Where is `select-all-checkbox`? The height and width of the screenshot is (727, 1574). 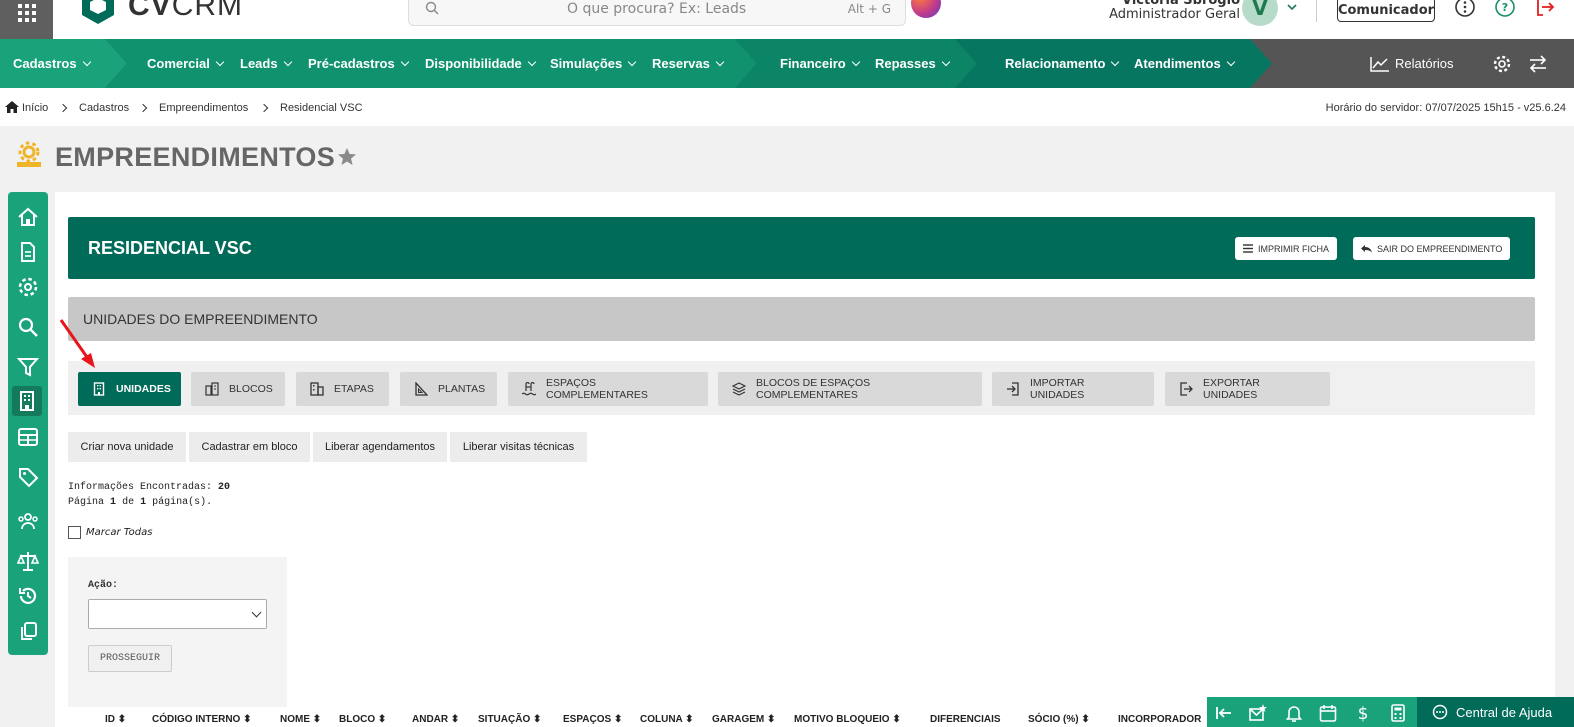
select-all-checkbox is located at coordinates (74, 532).